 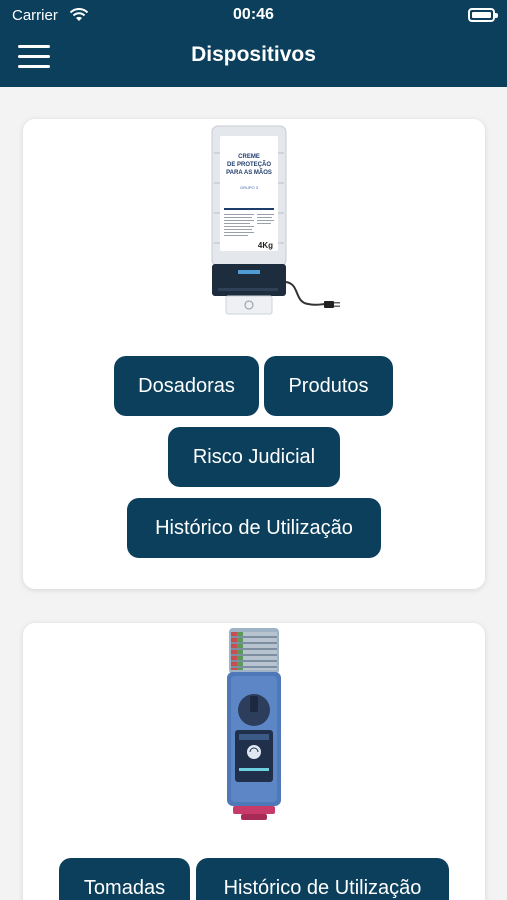 What do you see at coordinates (254, 724) in the screenshot?
I see `socket-image` at bounding box center [254, 724].